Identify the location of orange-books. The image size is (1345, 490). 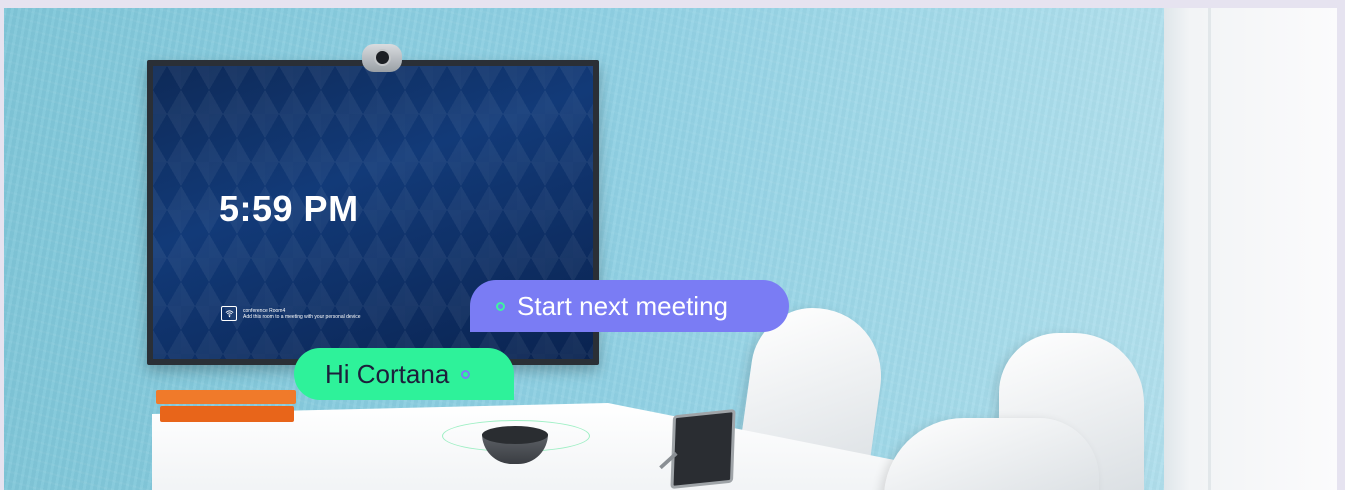
(226, 408).